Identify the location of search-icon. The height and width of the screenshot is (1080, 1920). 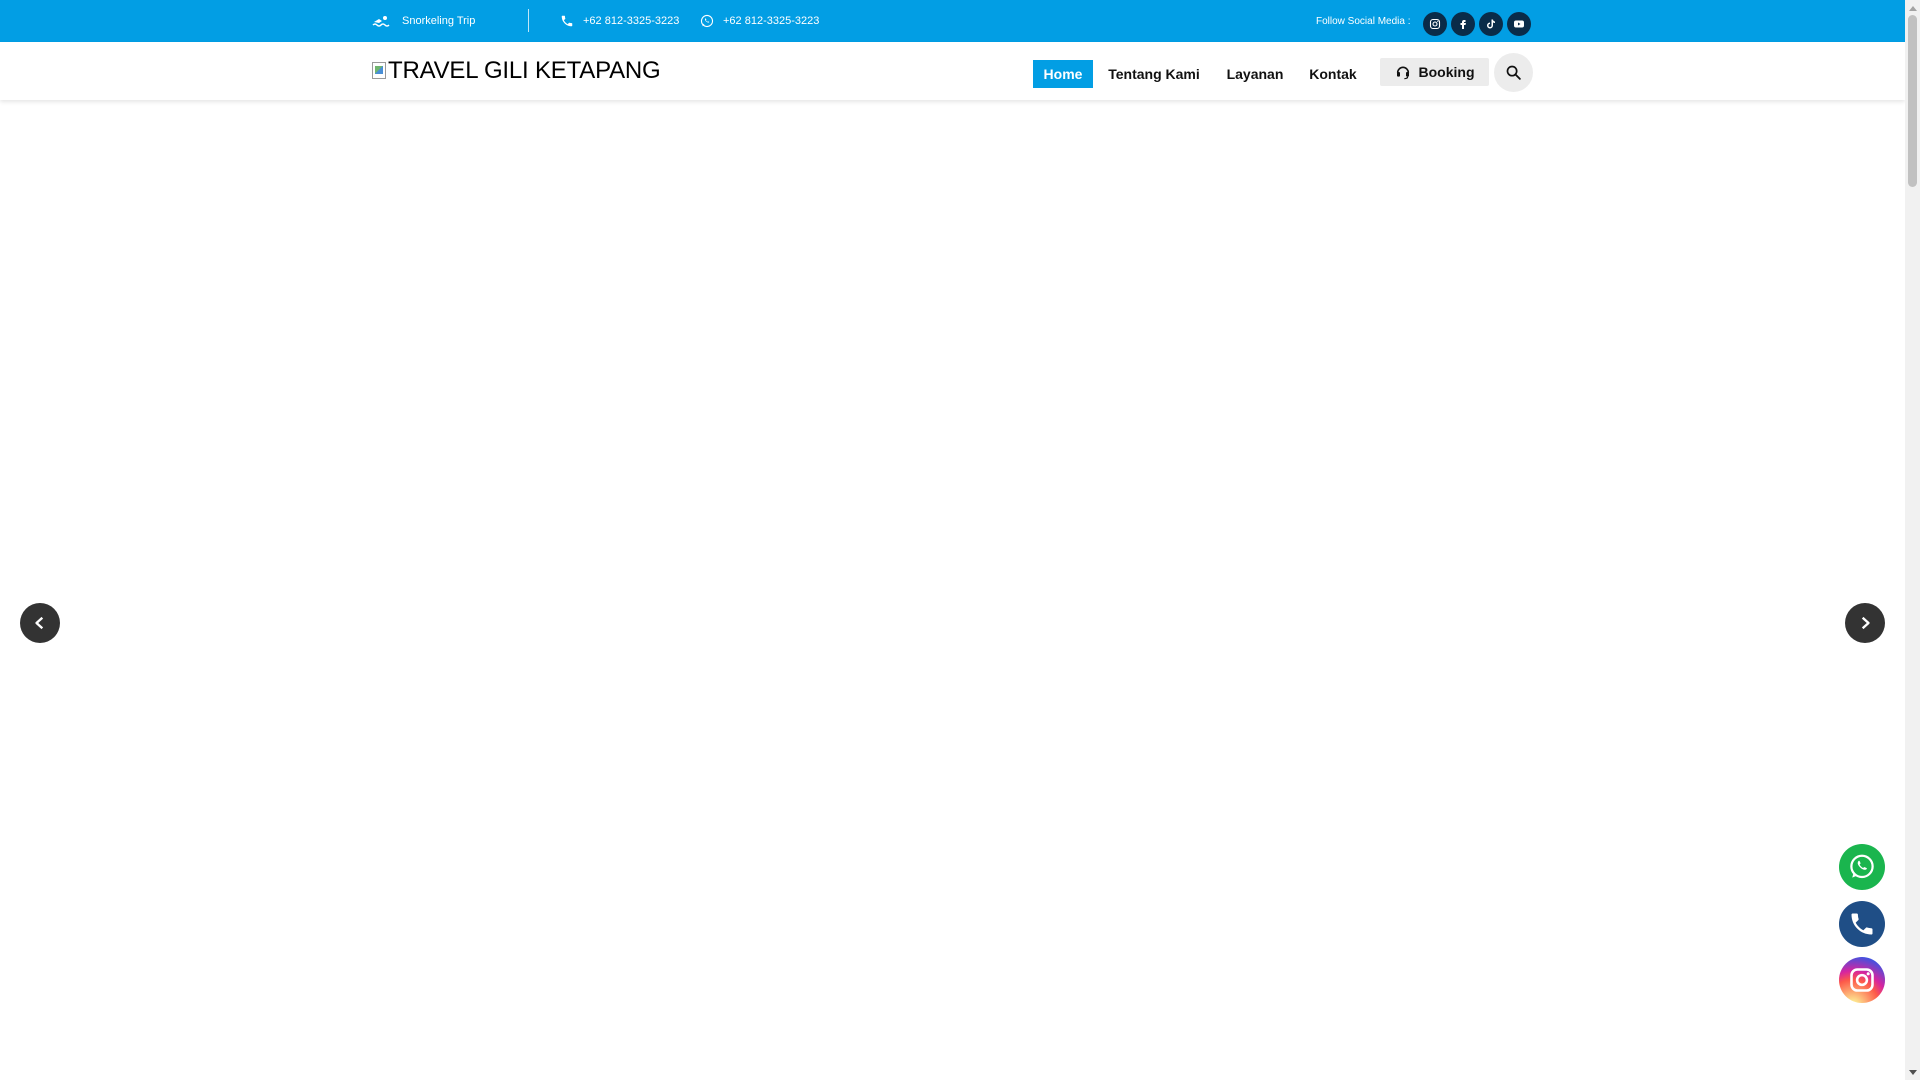
(1513, 72).